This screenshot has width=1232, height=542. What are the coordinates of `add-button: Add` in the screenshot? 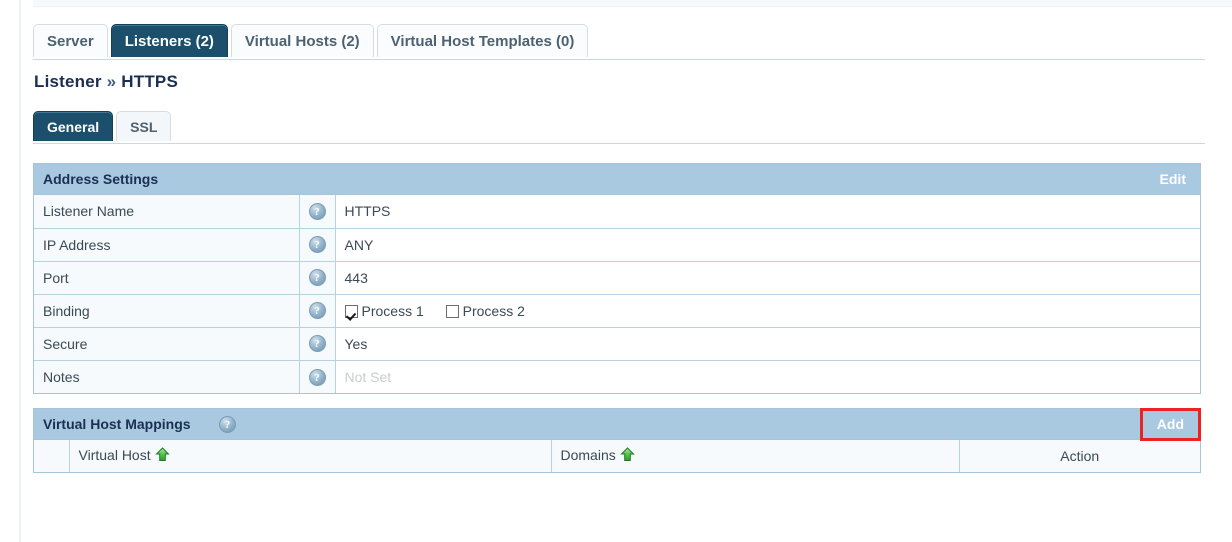 It's located at (1170, 424).